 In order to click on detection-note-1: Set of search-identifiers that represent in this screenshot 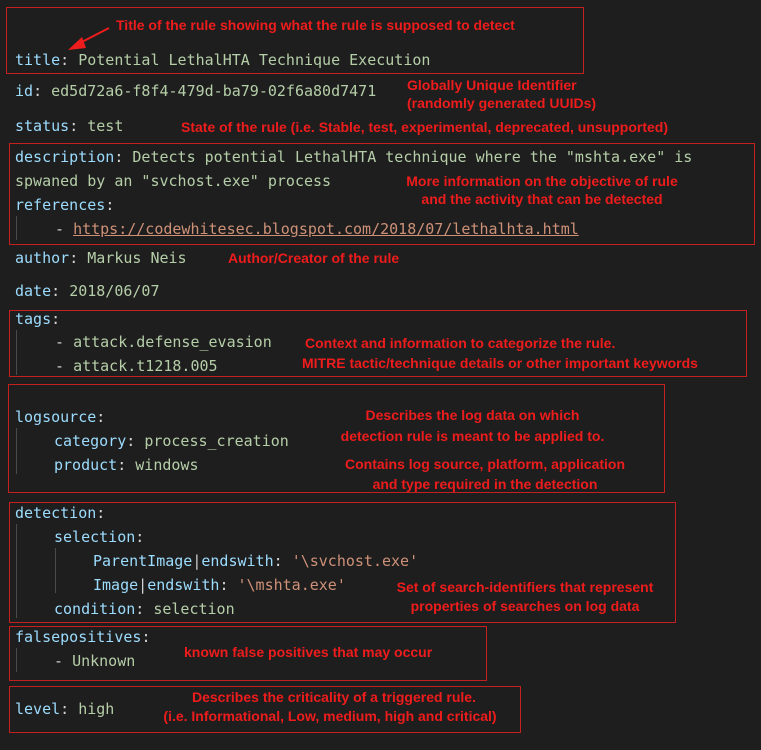, I will do `click(525, 587)`.